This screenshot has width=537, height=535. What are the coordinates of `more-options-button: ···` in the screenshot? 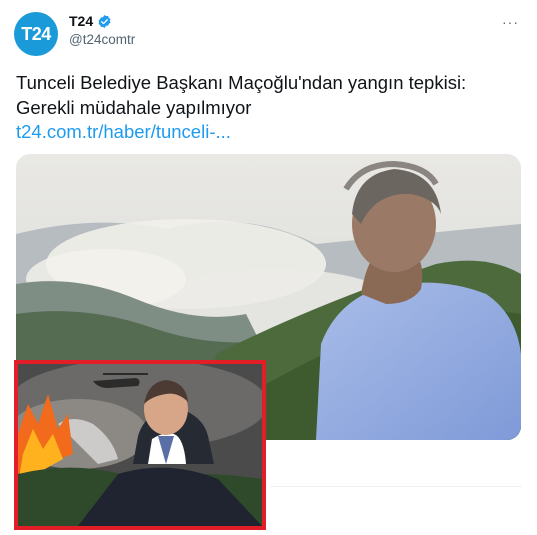 It's located at (510, 22).